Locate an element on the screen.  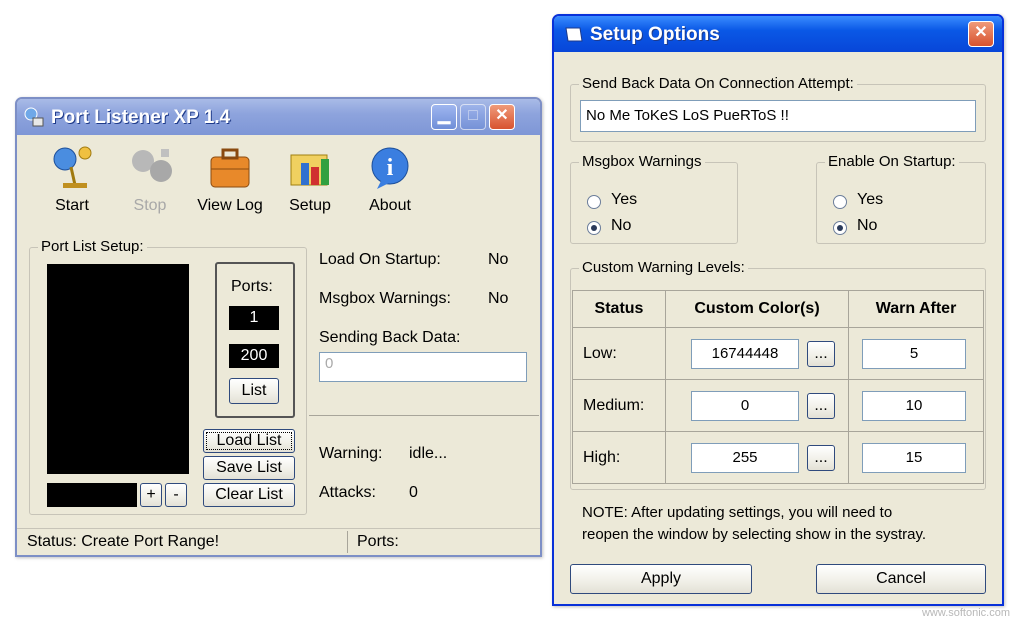
apply-button: Apply is located at coordinates (661, 579).